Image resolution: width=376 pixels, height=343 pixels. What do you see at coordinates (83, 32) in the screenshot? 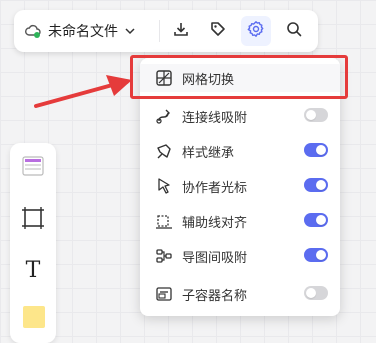
I see `file-name-label: 未命名文件` at bounding box center [83, 32].